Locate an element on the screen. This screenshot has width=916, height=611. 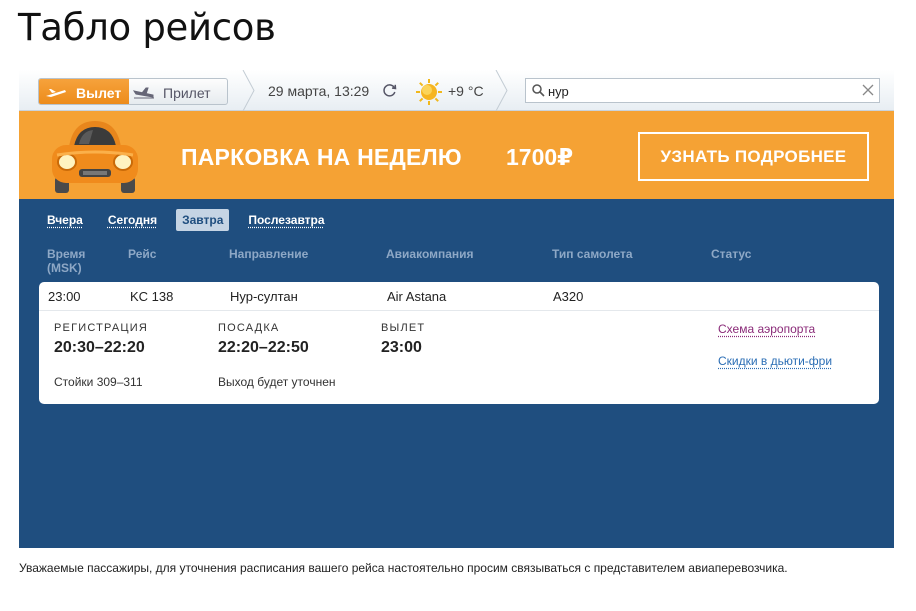
refresh-icon is located at coordinates (389, 90).